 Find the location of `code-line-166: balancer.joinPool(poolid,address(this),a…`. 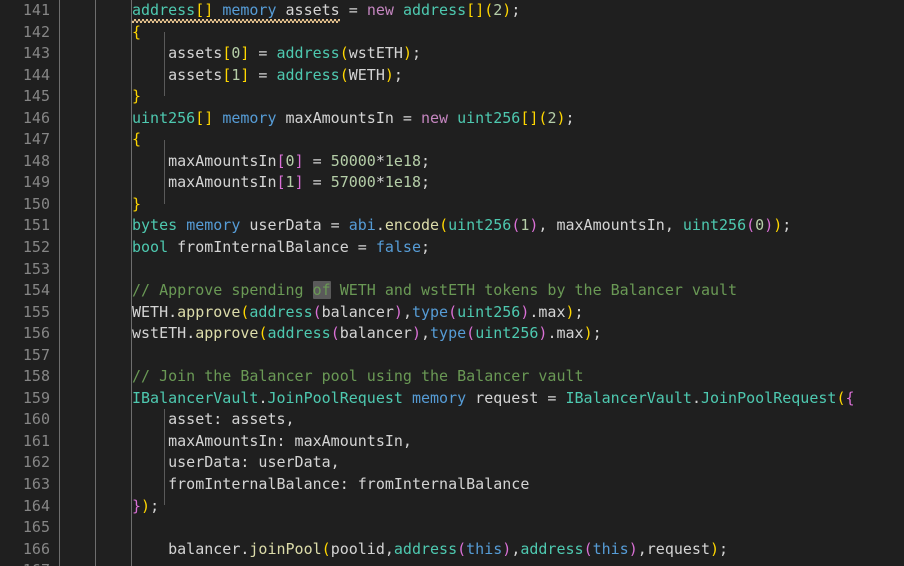

code-line-166: balancer.joinPool(poolid,address(this),a… is located at coordinates (518, 550).